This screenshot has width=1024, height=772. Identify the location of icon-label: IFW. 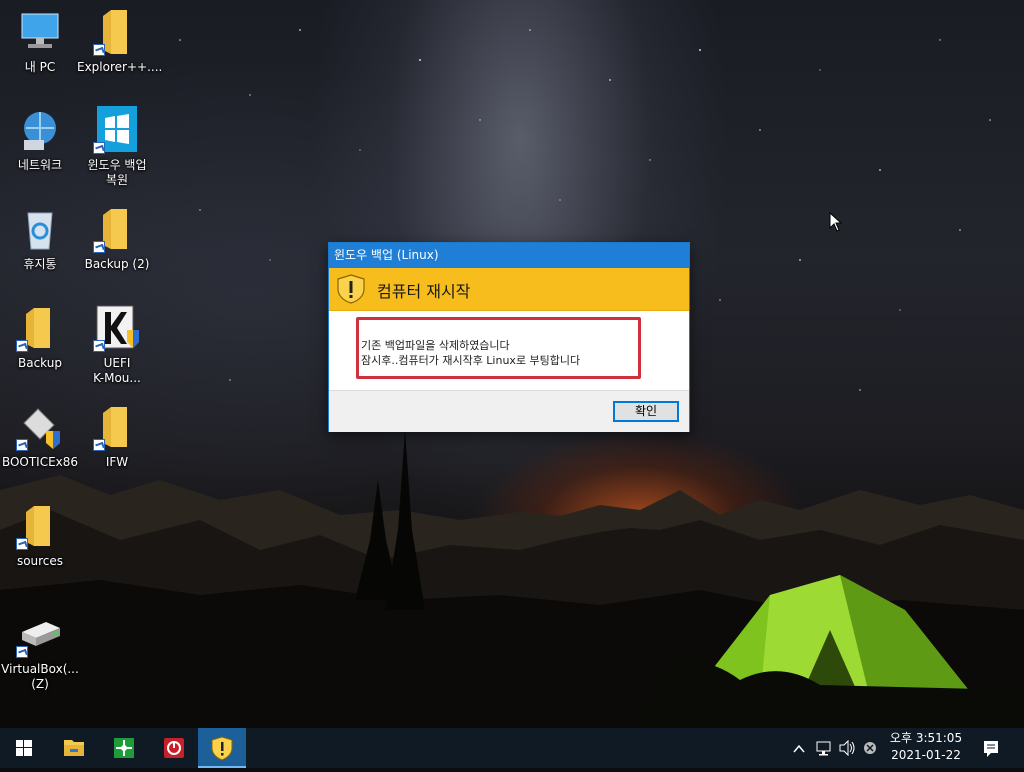
(117, 462).